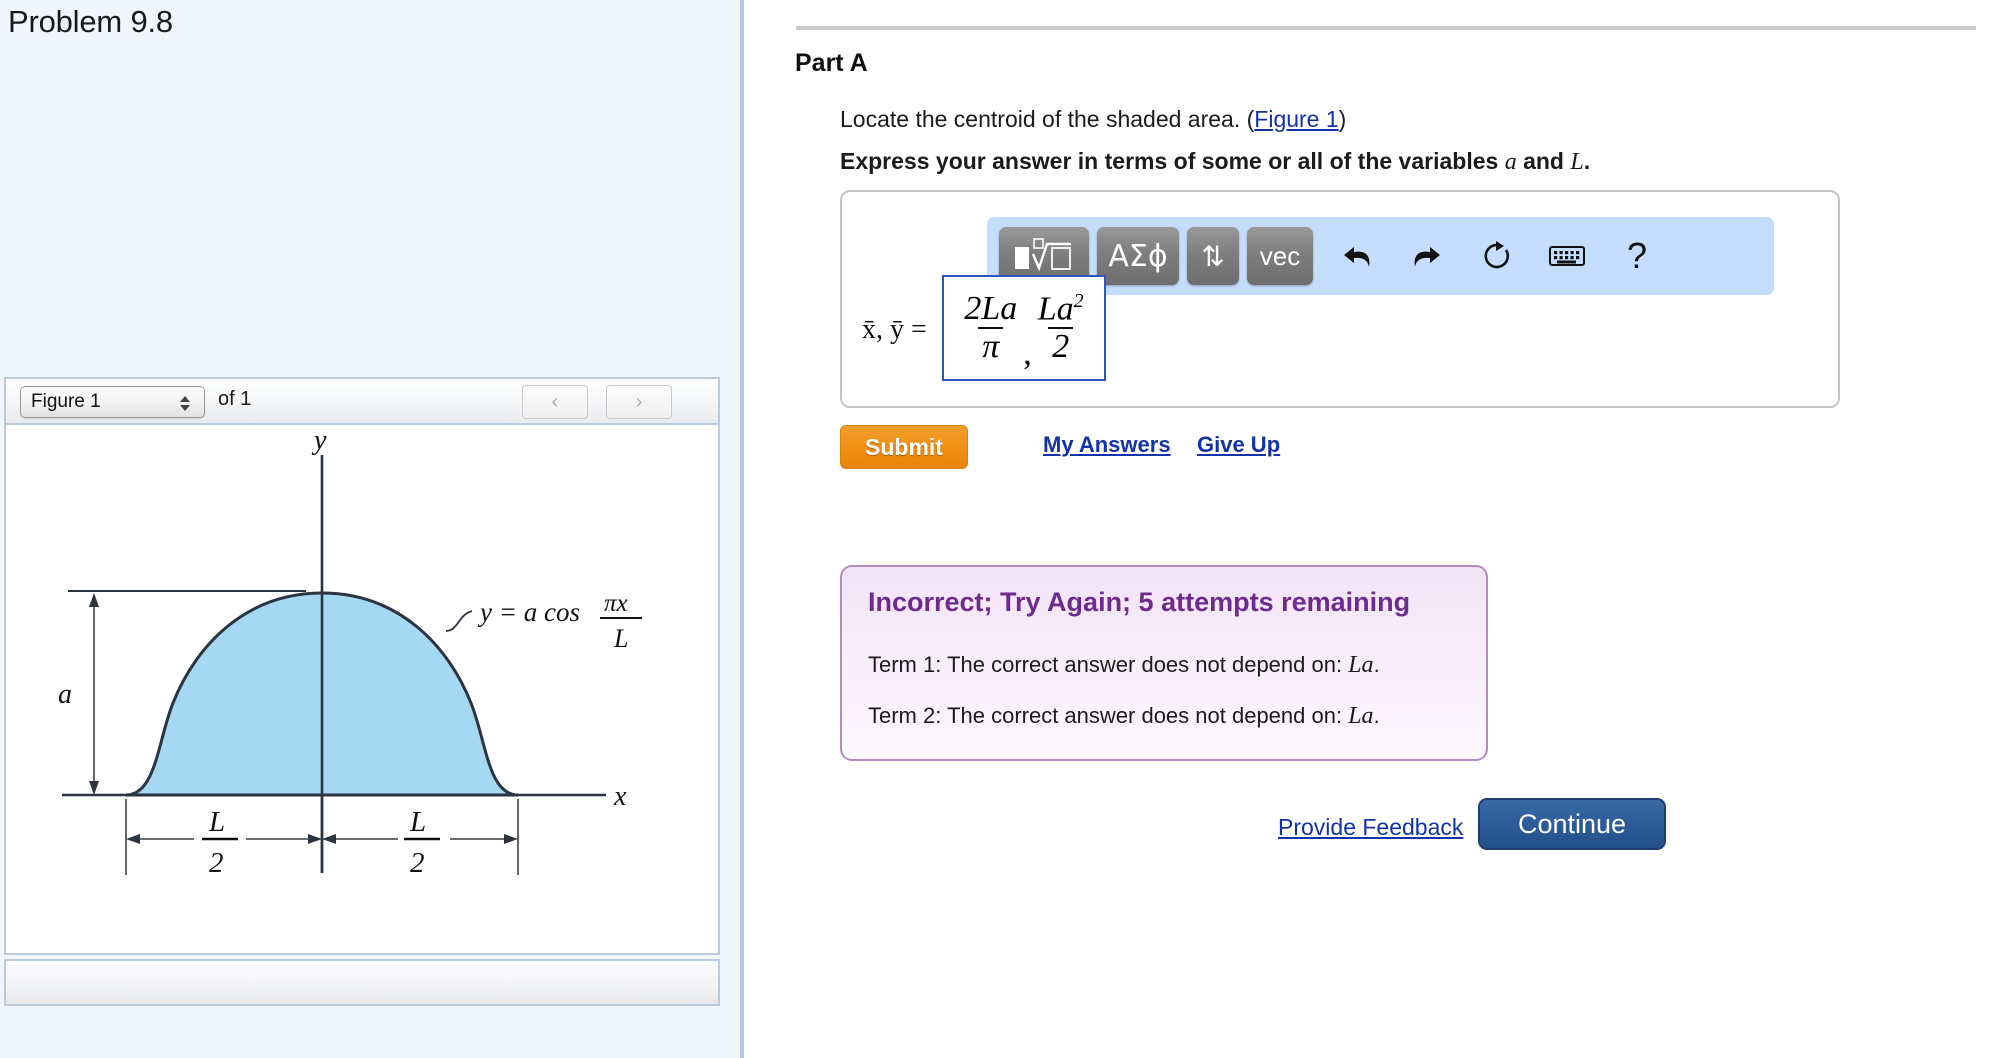 The width and height of the screenshot is (1996, 1058). I want to click on answer-term-2: La2 2, so click(1061, 328).